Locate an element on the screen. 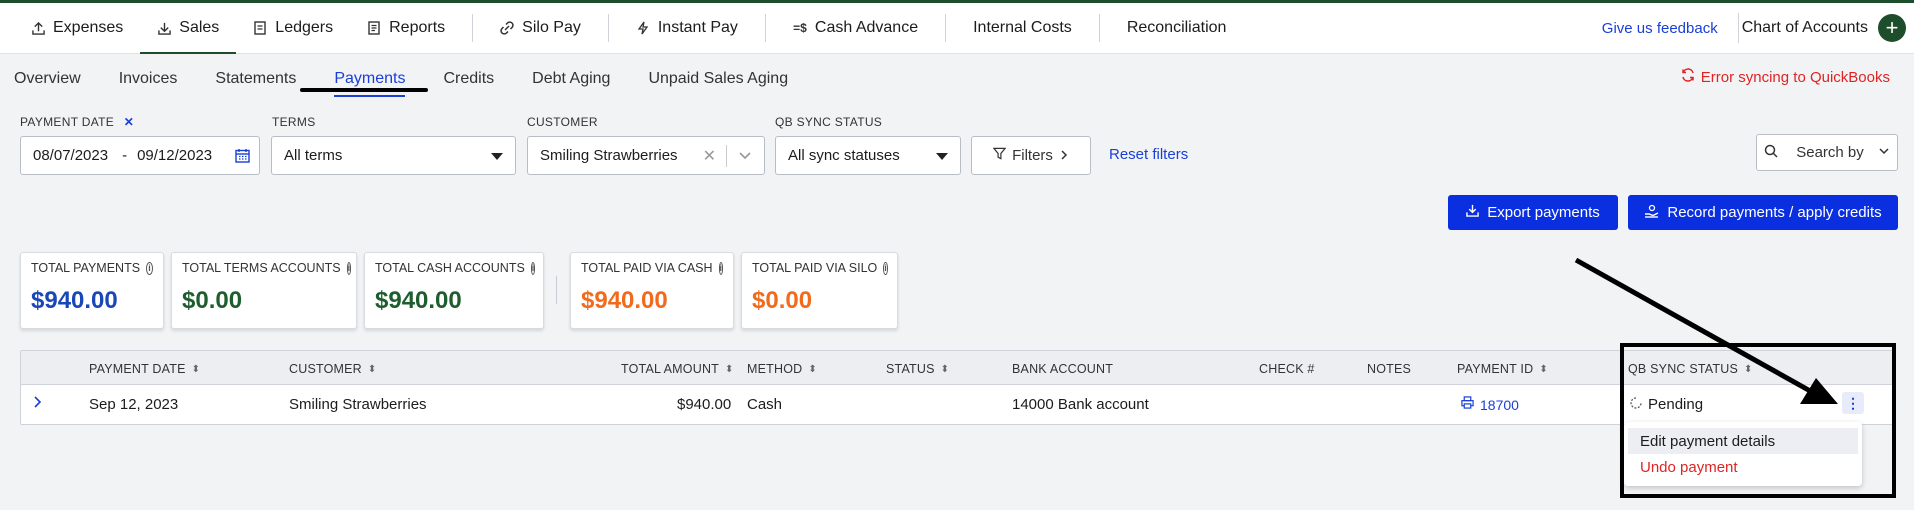 This screenshot has width=1914, height=510. nav-reports: Reports is located at coordinates (406, 28).